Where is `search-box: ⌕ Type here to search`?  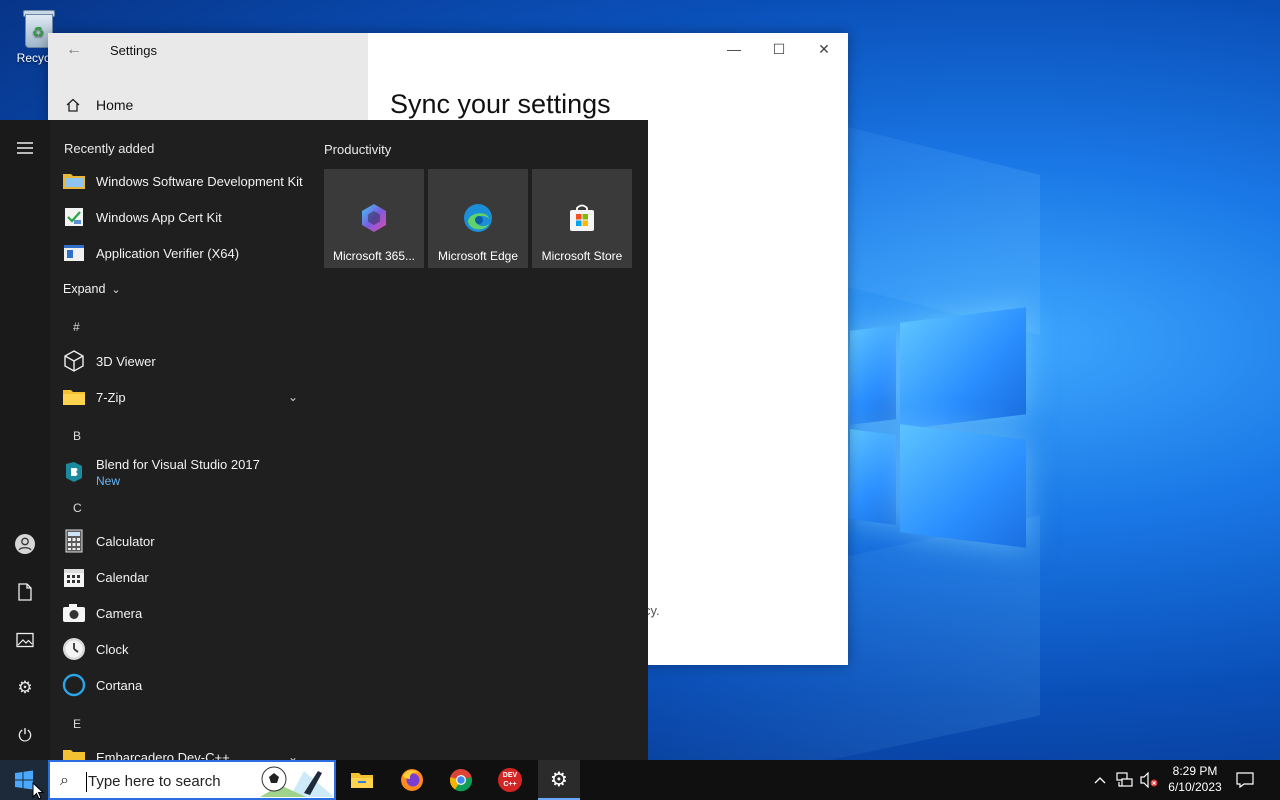
search-box: ⌕ Type here to search is located at coordinates (192, 780).